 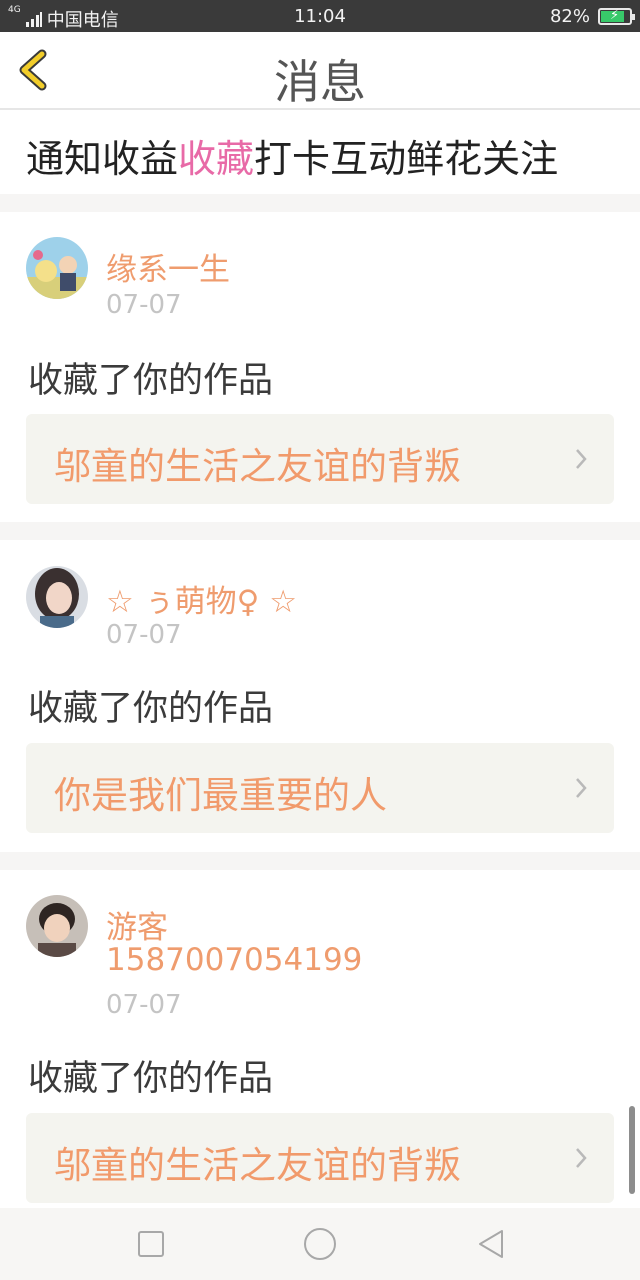 I want to click on page-title: 消息, so click(x=320, y=82).